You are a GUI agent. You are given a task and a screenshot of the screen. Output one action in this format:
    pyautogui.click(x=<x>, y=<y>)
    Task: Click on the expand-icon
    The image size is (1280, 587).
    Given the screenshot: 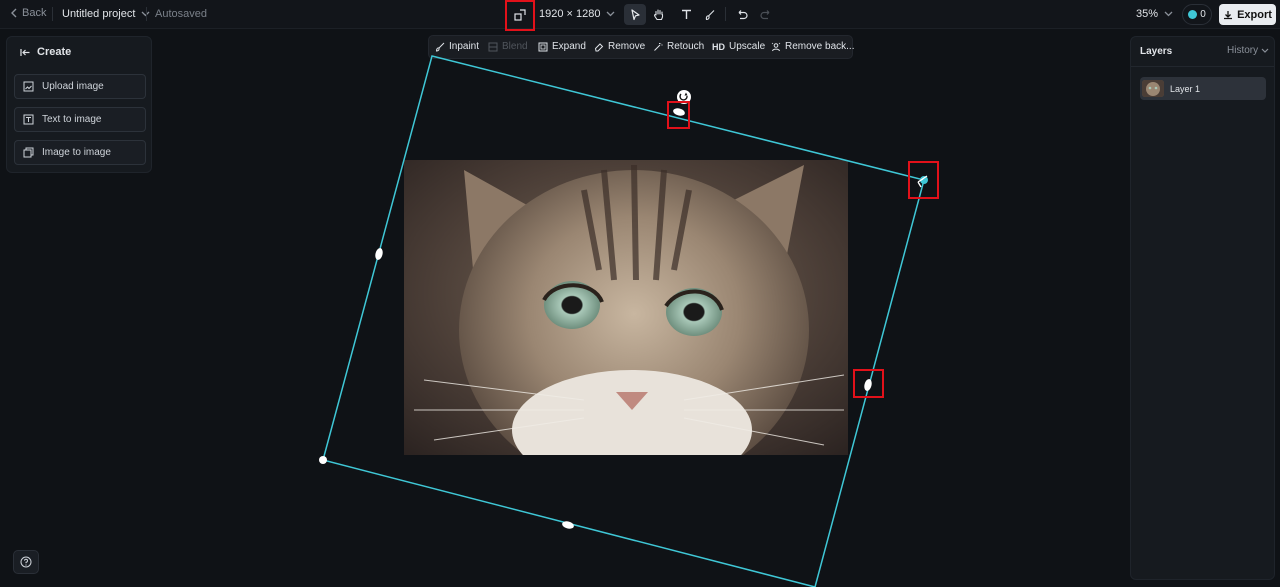 What is the action you would take?
    pyautogui.click(x=543, y=46)
    